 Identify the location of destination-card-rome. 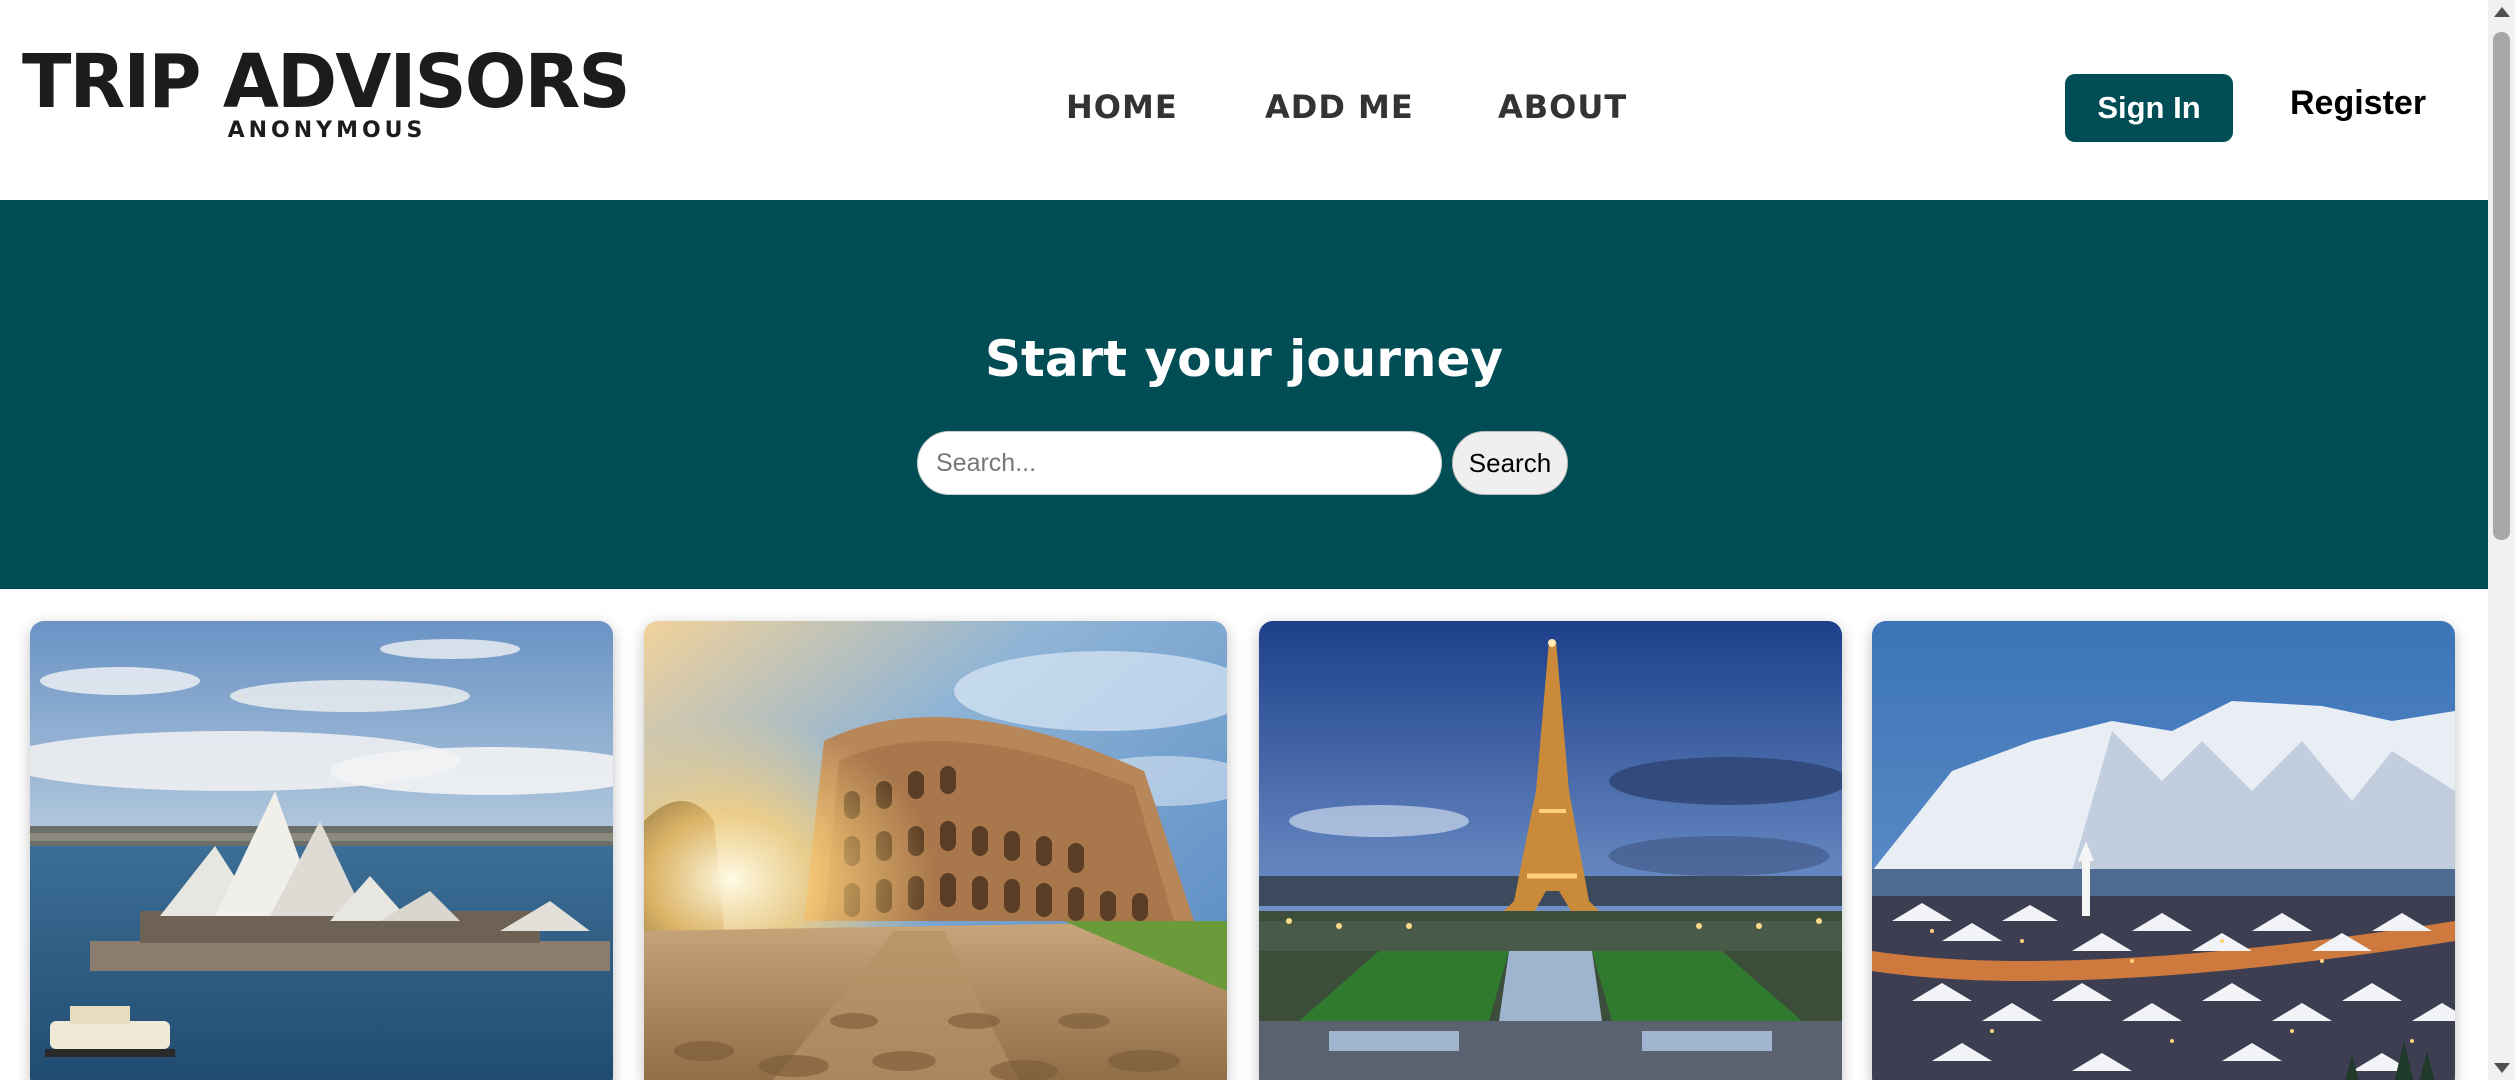
(935, 850).